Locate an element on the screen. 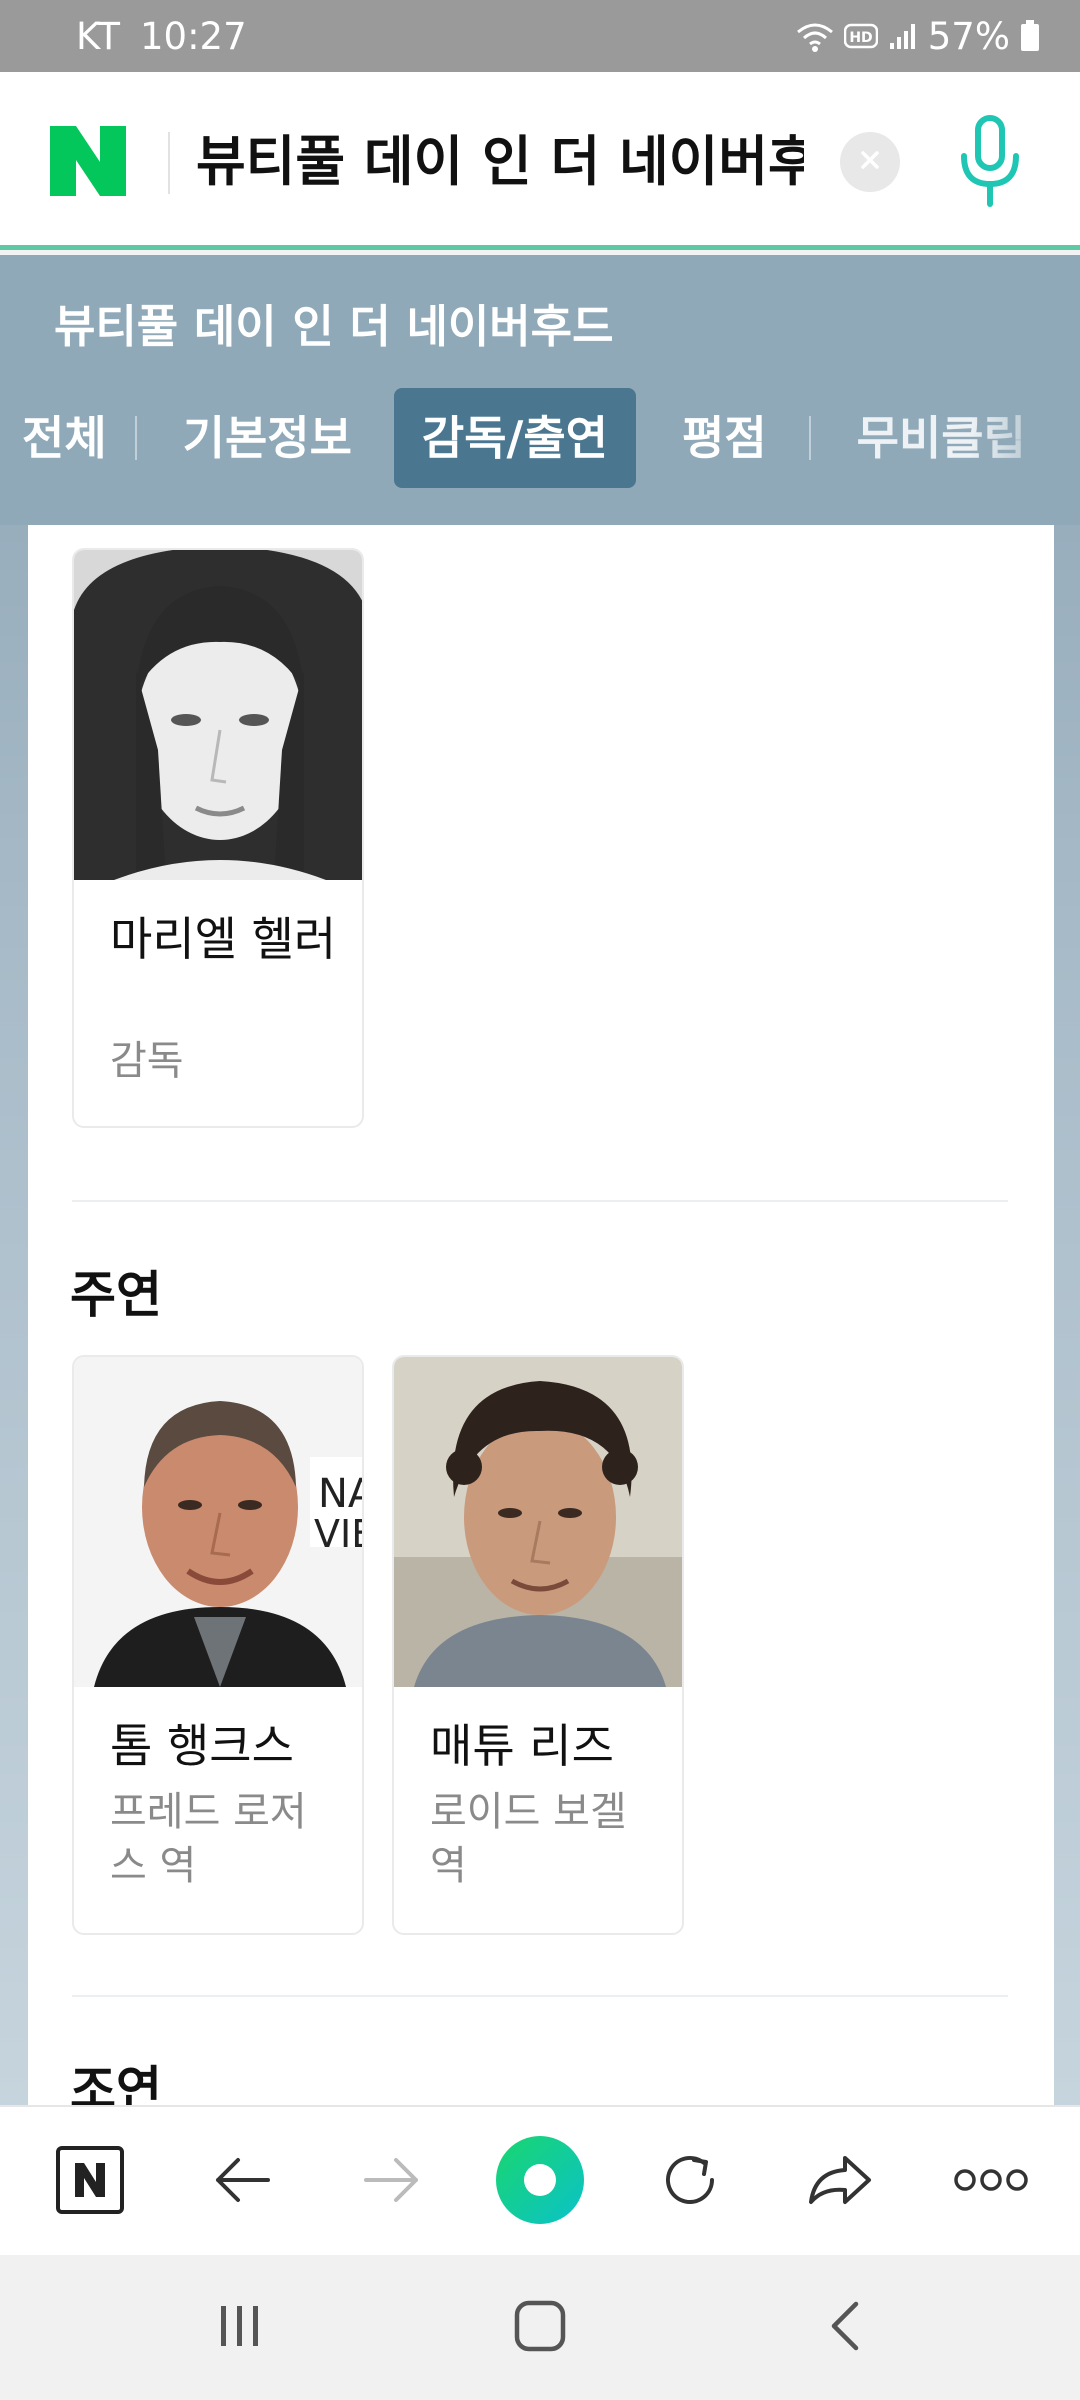 This screenshot has width=1080, height=2400. search-header: 뷰티풀 데이 인 더 네이버후드 is located at coordinates (540, 161).